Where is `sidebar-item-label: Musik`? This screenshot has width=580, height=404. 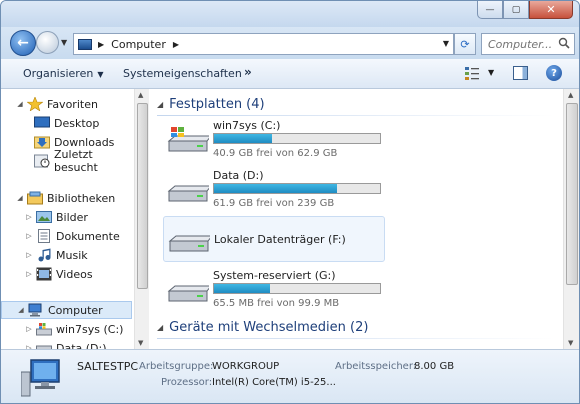 sidebar-item-label: Musik is located at coordinates (72, 255).